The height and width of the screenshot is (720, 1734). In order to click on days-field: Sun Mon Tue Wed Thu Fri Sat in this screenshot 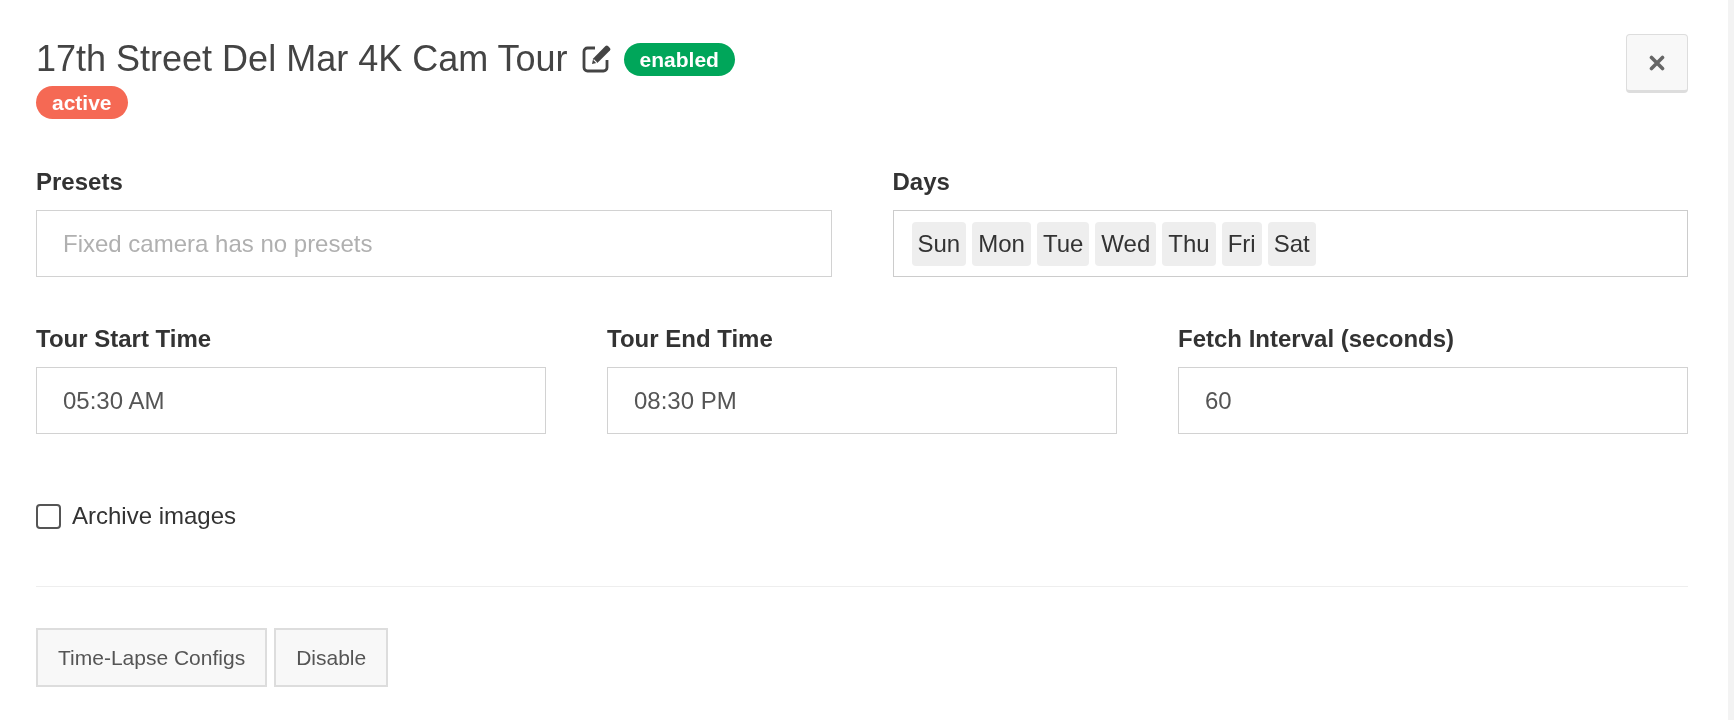, I will do `click(1290, 243)`.